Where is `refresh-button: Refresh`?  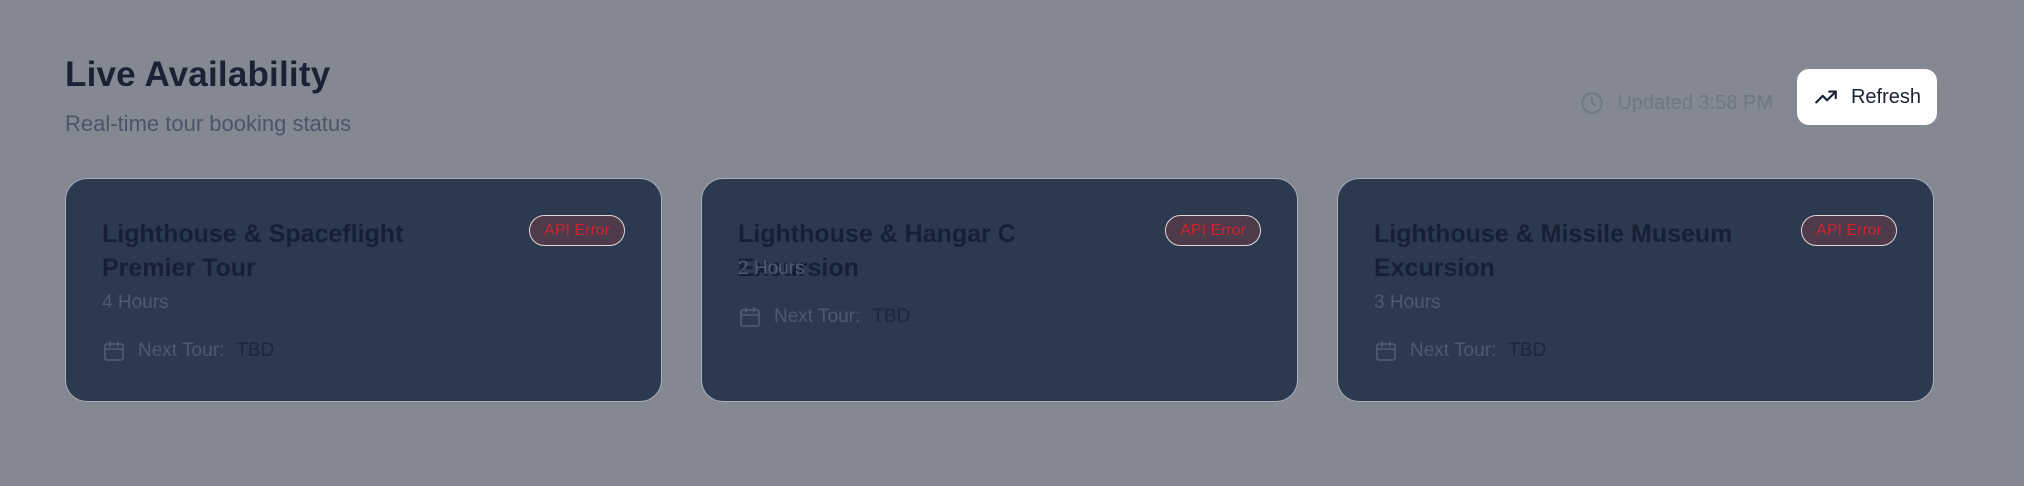
refresh-button: Refresh is located at coordinates (1867, 97).